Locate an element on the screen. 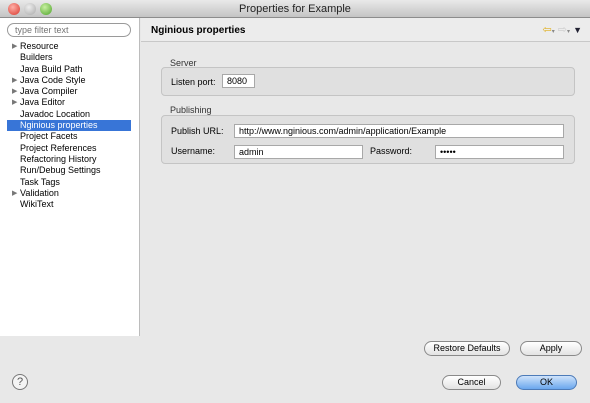  tree-item: Project Facets is located at coordinates (69, 136).